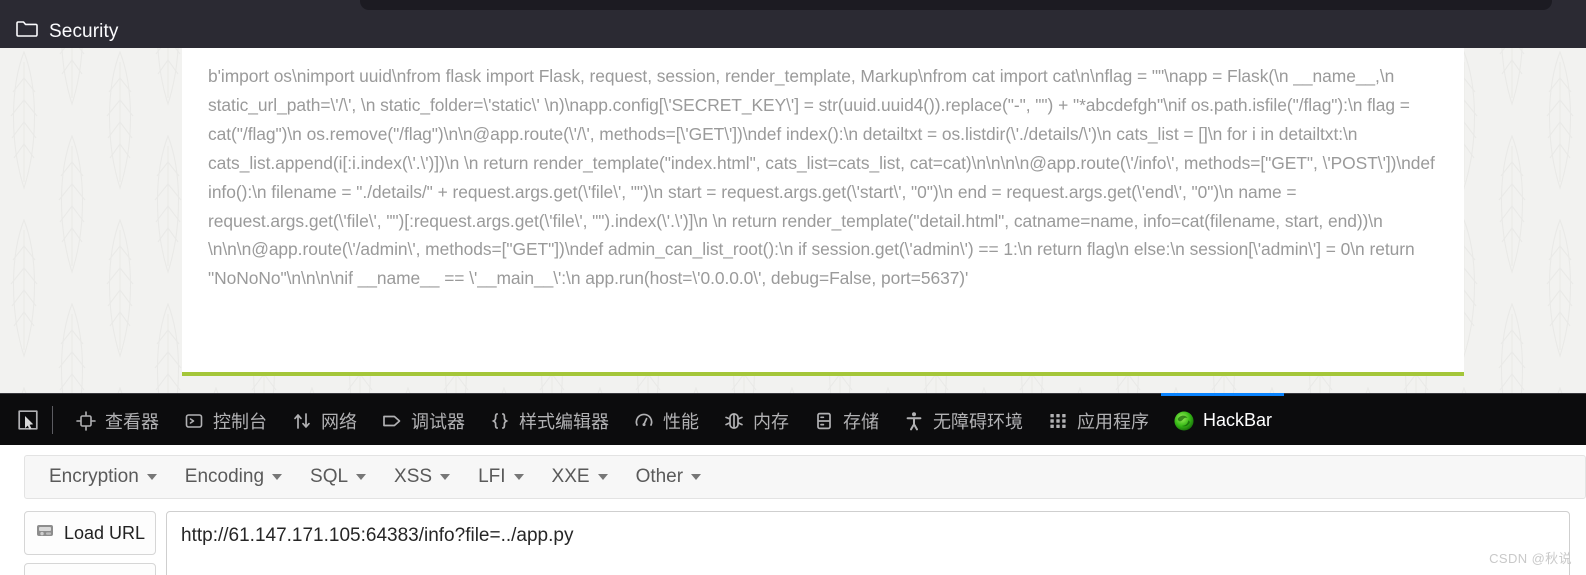 The width and height of the screenshot is (1586, 575). I want to click on hackbar-button-column: Load URL, so click(90, 543).